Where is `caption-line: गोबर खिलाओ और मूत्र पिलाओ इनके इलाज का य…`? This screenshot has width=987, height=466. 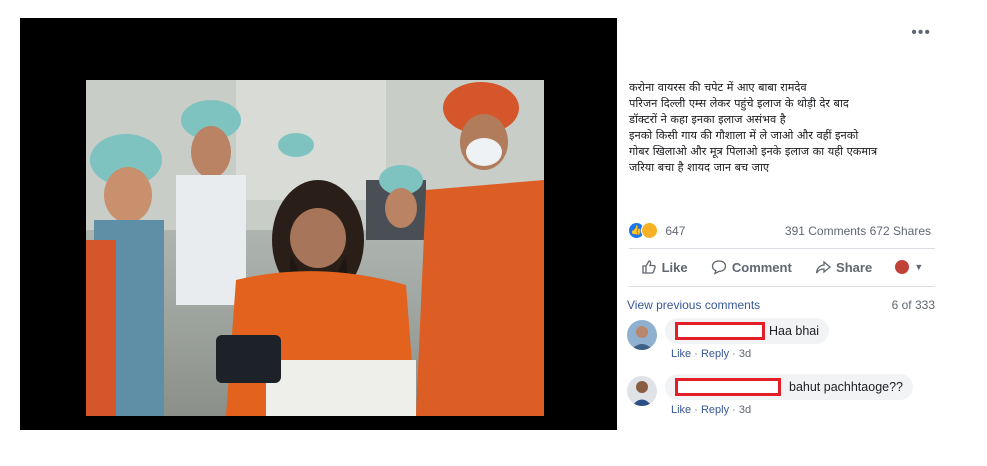 caption-line: गोबर खिलाओ और मूत्र पिलाओ इनके इलाज का य… is located at coordinates (753, 151).